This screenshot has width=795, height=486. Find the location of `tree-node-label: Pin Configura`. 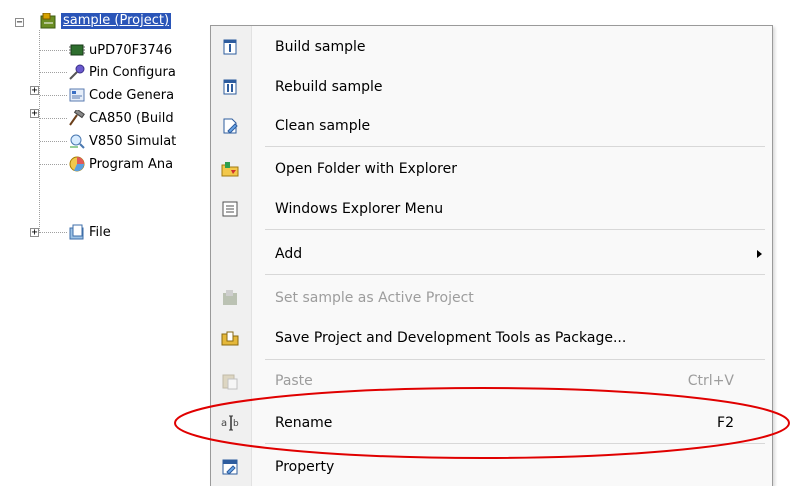

tree-node-label: Pin Configura is located at coordinates (132, 72).